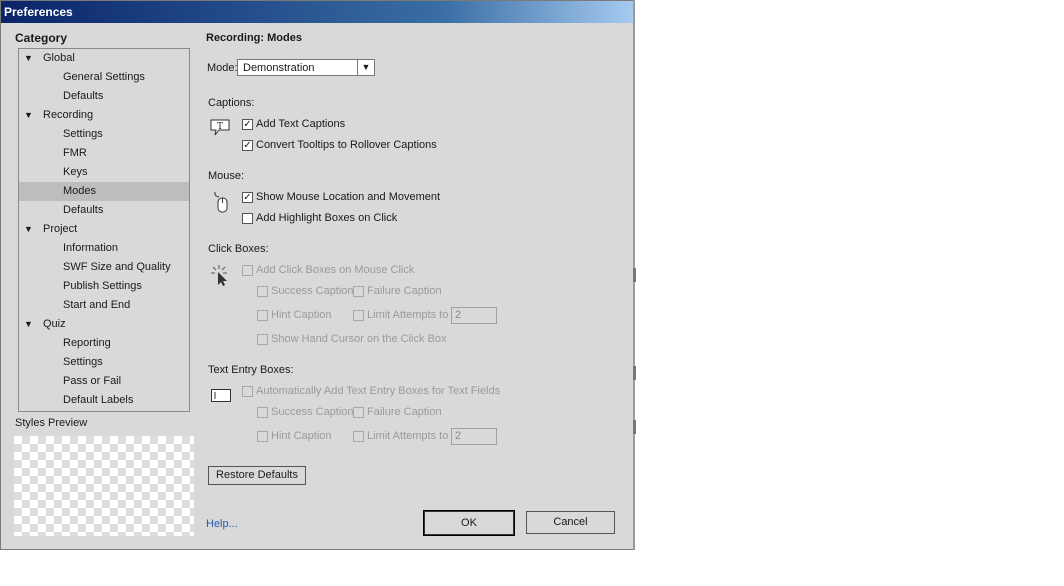 This screenshot has width=1064, height=586. What do you see at coordinates (262, 412) in the screenshot?
I see `te-success-caption-checkbox` at bounding box center [262, 412].